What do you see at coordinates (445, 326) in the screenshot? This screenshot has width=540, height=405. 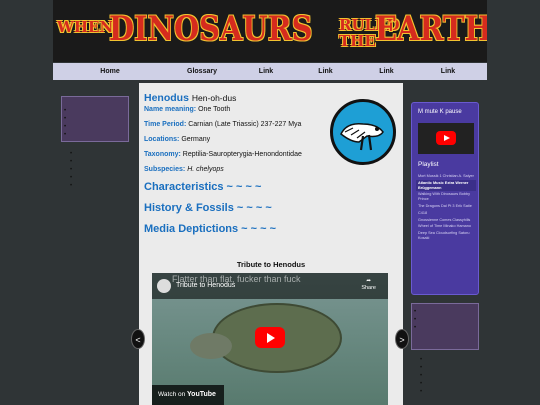 I see `right-side-box: • • •` at bounding box center [445, 326].